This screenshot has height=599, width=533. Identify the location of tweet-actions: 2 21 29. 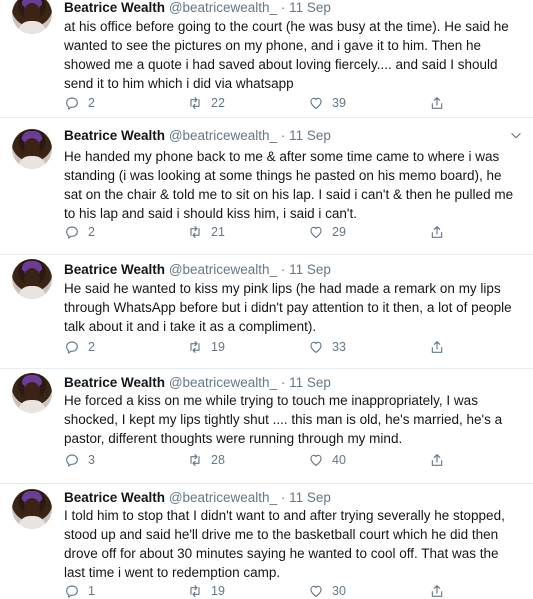
(294, 232).